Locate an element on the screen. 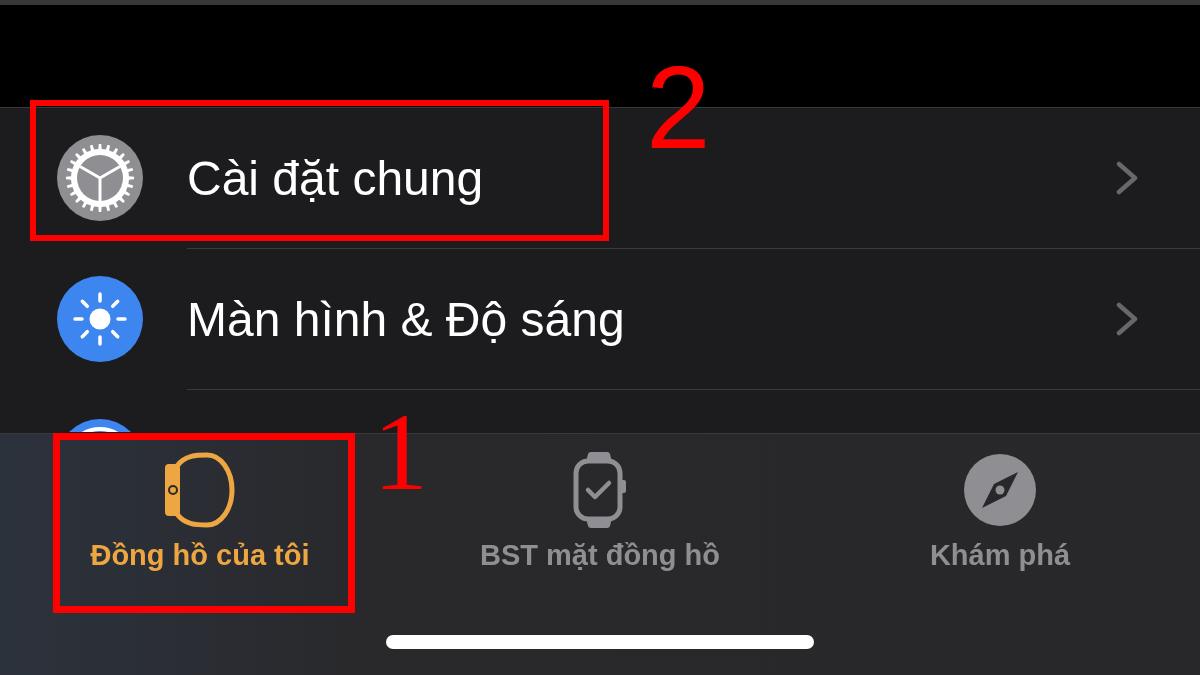  step-number: 2 is located at coordinates (678, 108).